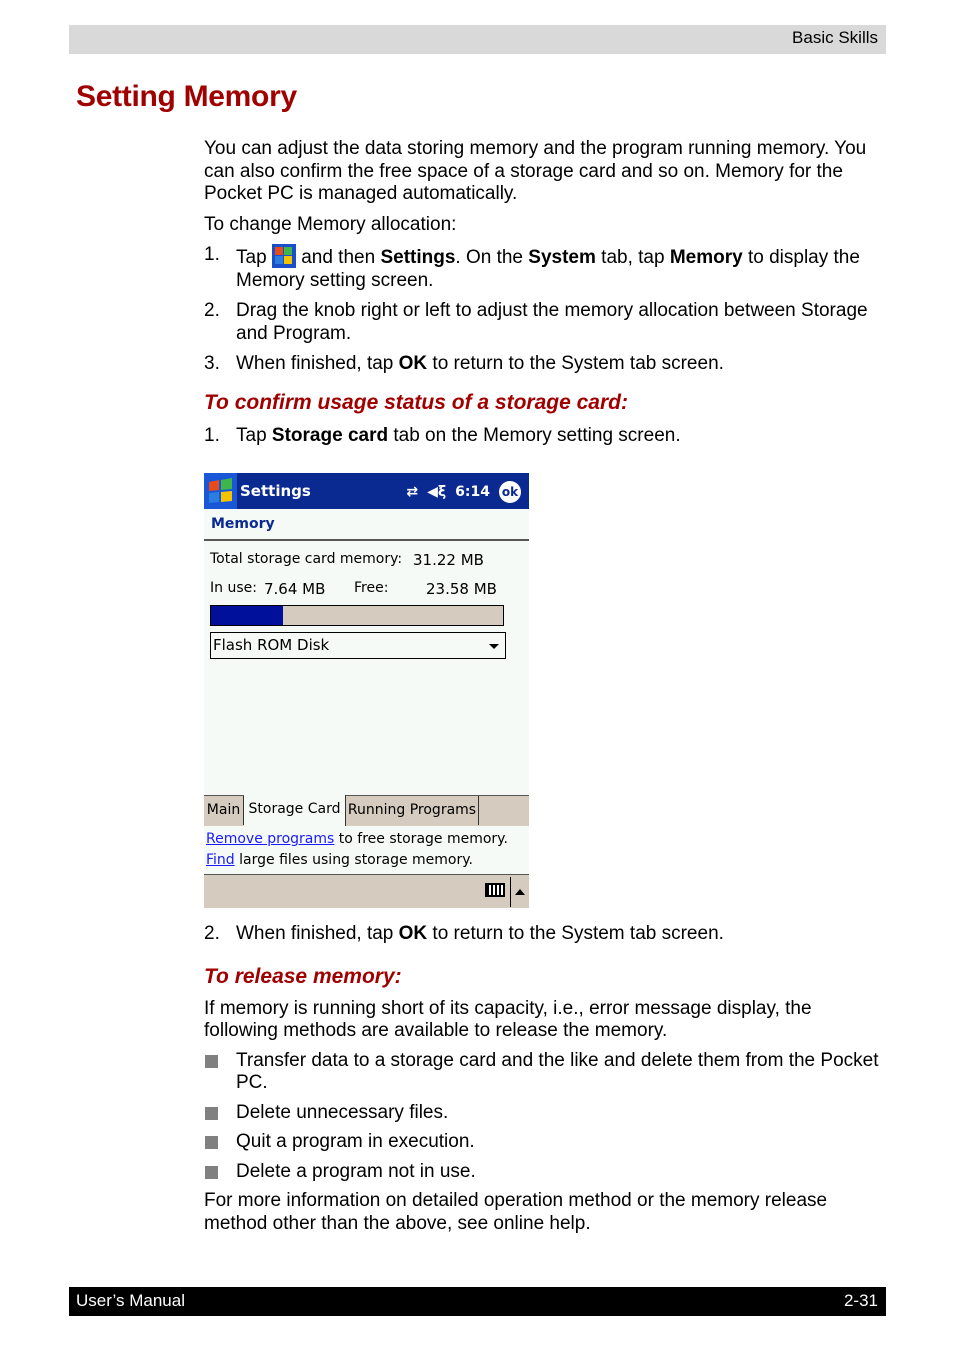  I want to click on find-row: Find large files using storage memory., so click(339, 860).